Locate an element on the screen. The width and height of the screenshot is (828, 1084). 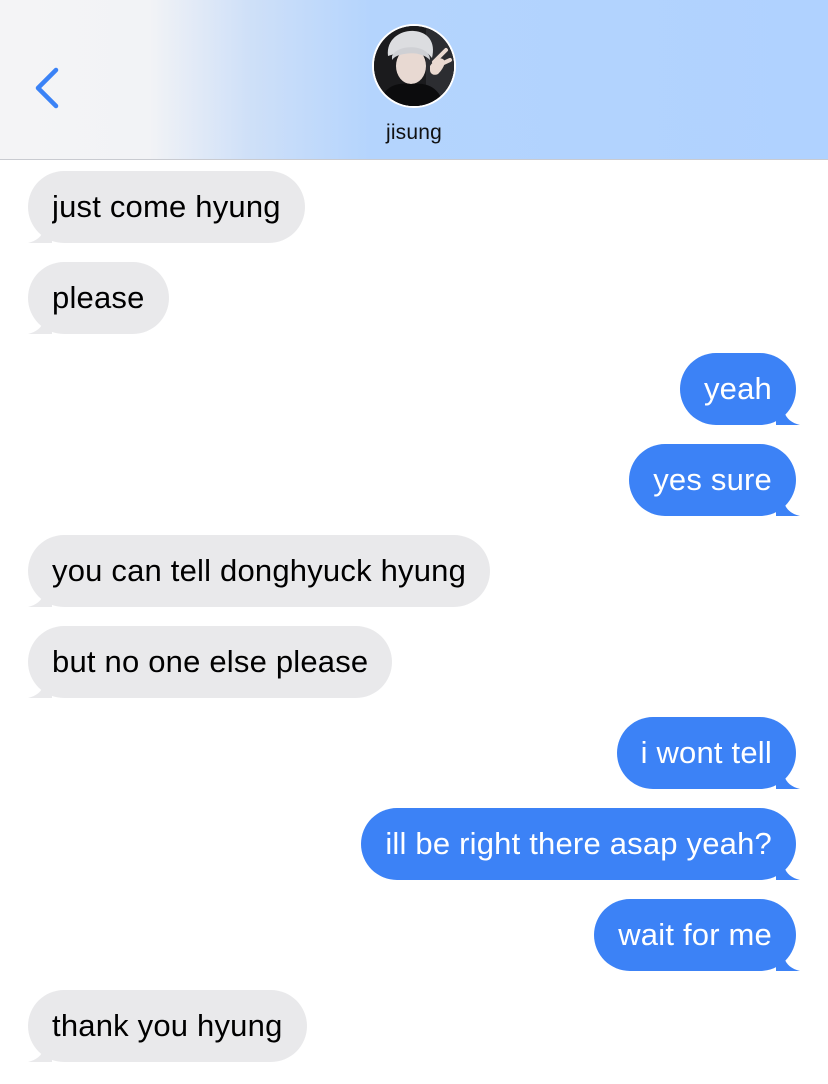
message-text: i wont tell is located at coordinates (706, 752).